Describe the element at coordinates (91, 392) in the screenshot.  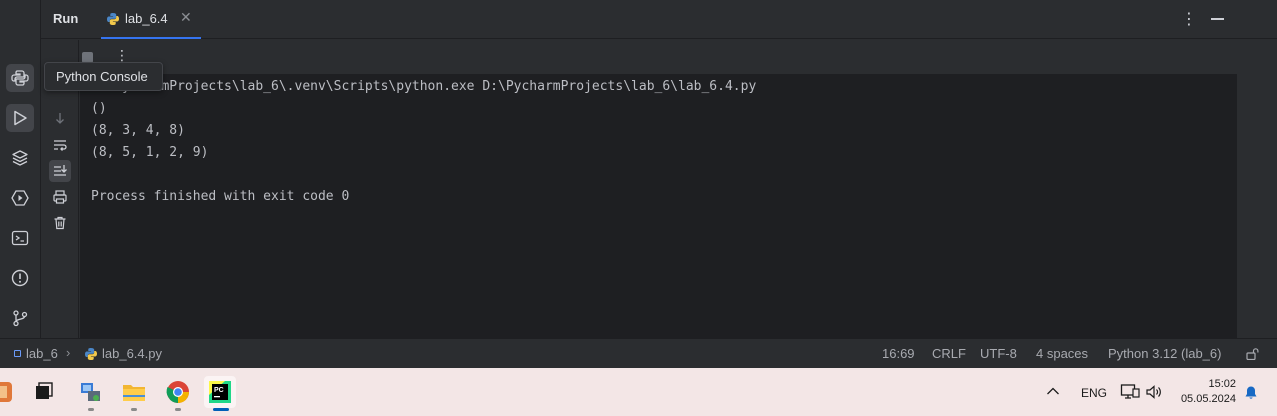
I see `network-app-icon` at that location.